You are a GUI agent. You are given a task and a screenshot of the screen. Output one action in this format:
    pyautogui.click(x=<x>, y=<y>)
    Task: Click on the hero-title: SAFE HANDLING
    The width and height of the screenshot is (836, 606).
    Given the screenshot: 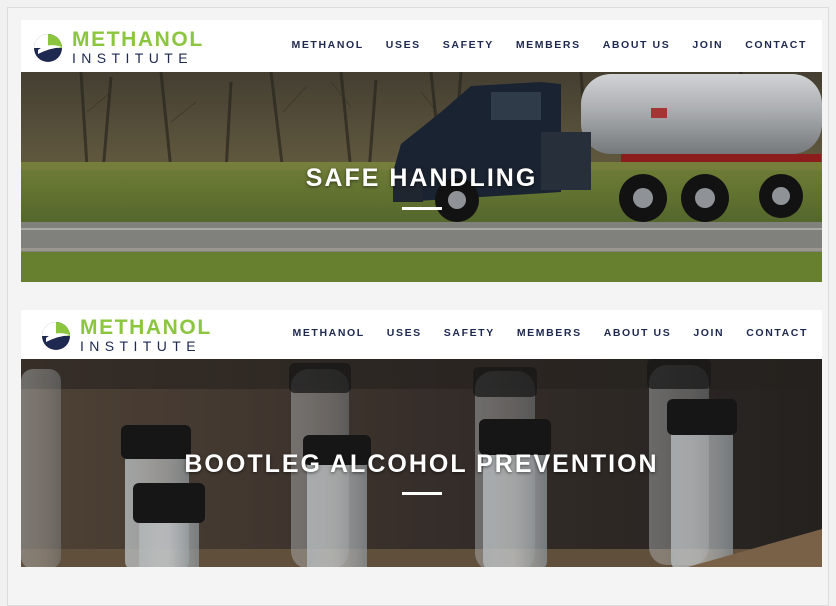 What is the action you would take?
    pyautogui.click(x=421, y=178)
    